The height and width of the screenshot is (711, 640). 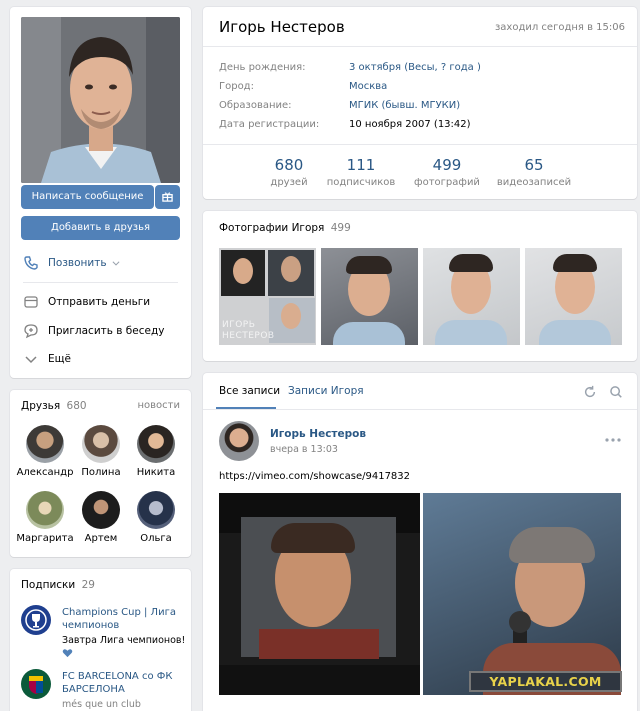 What do you see at coordinates (76, 406) in the screenshot?
I see `friends-count: 680` at bounding box center [76, 406].